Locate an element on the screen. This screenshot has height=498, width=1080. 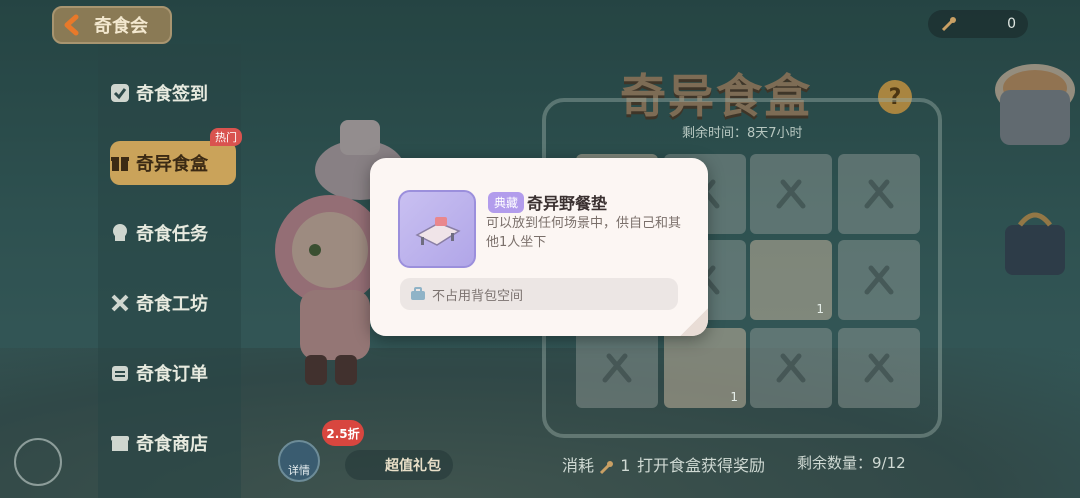
sidebar-item-label: 奇食任务 is located at coordinates (172, 234).